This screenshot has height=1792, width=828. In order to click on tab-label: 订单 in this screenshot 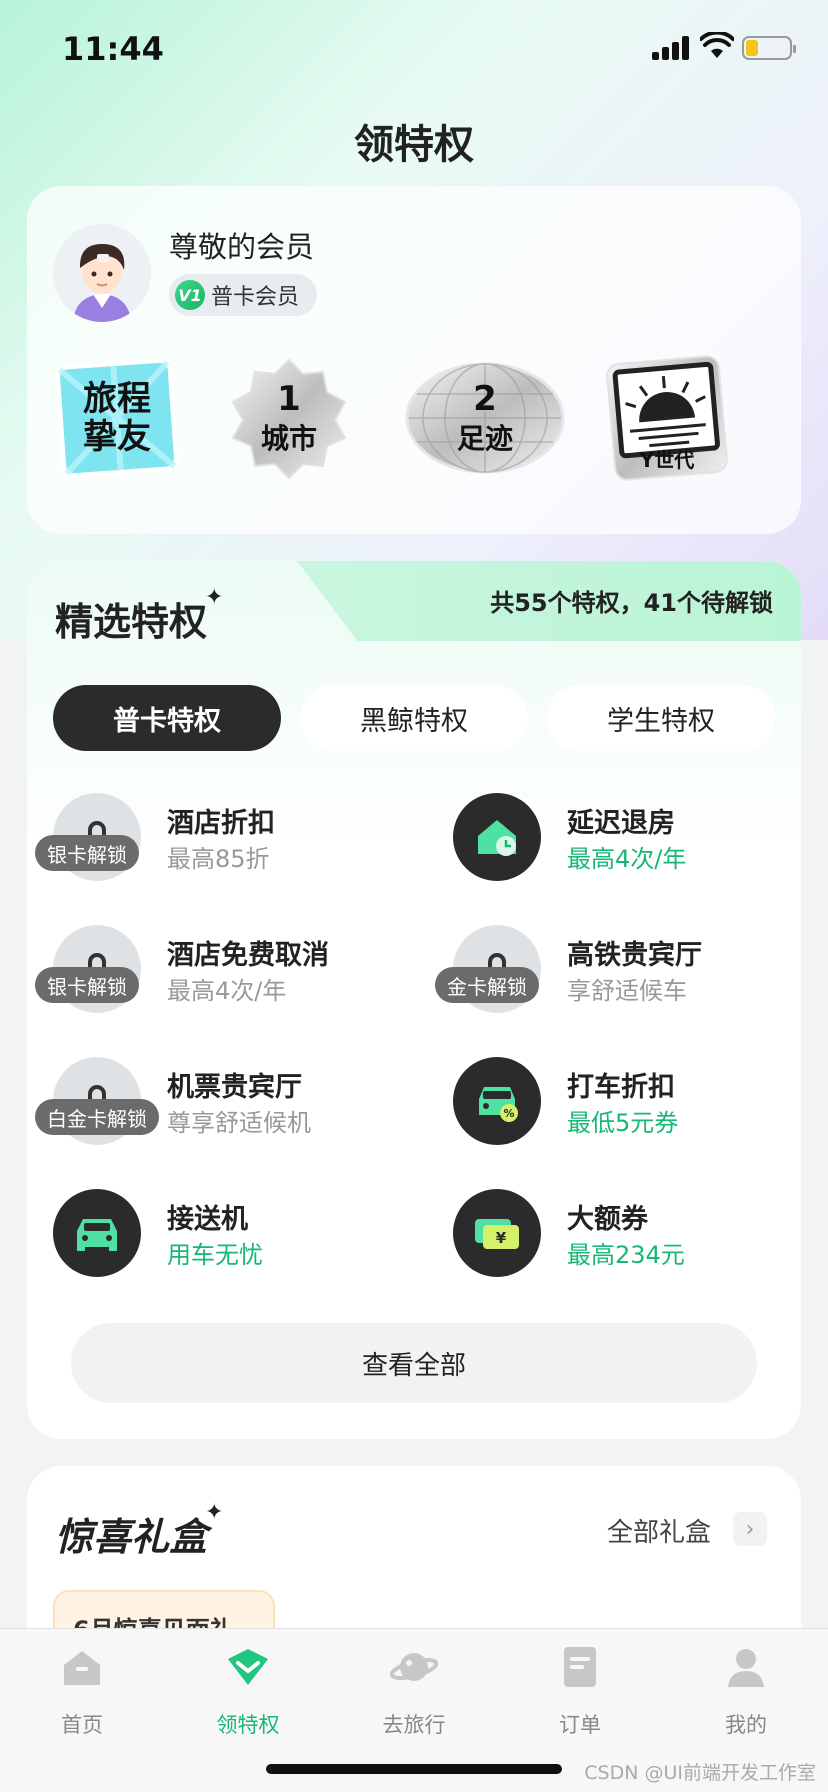, I will do `click(580, 1725)`.